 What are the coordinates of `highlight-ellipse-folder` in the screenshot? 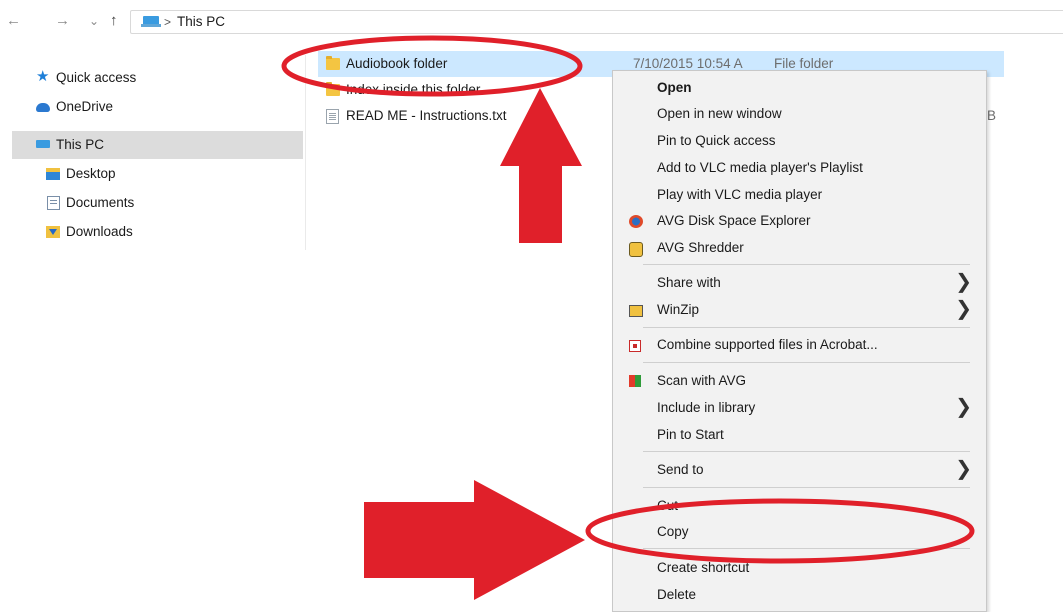 It's located at (432, 66).